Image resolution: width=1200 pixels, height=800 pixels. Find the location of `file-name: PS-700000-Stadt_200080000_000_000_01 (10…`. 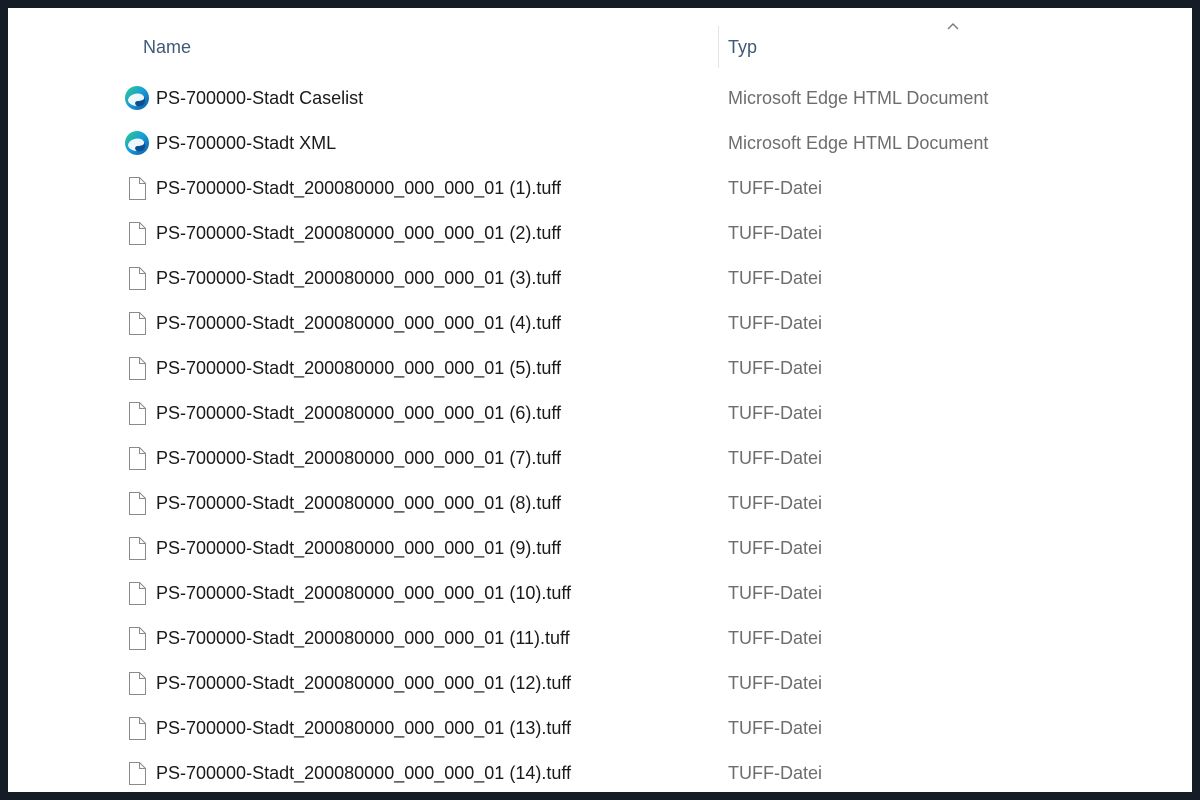

file-name: PS-700000-Stadt_200080000_000_000_01 (10… is located at coordinates (364, 593).